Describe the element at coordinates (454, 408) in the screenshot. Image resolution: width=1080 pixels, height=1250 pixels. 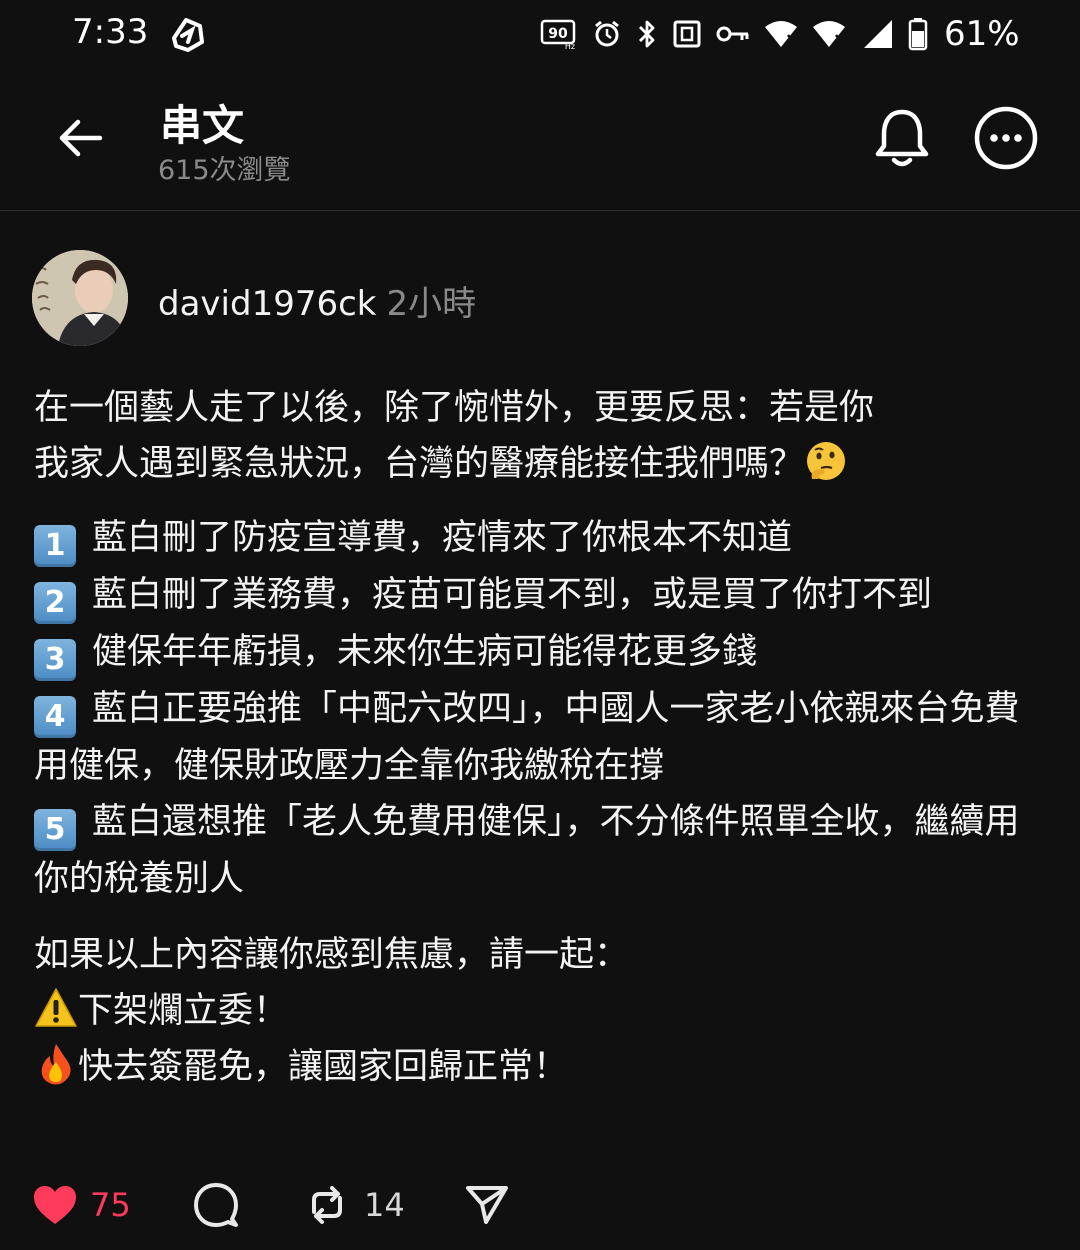
I see `intro-line-1: 在一個藝人走了以後，除了惋惜外，更要反思：若是你` at that location.